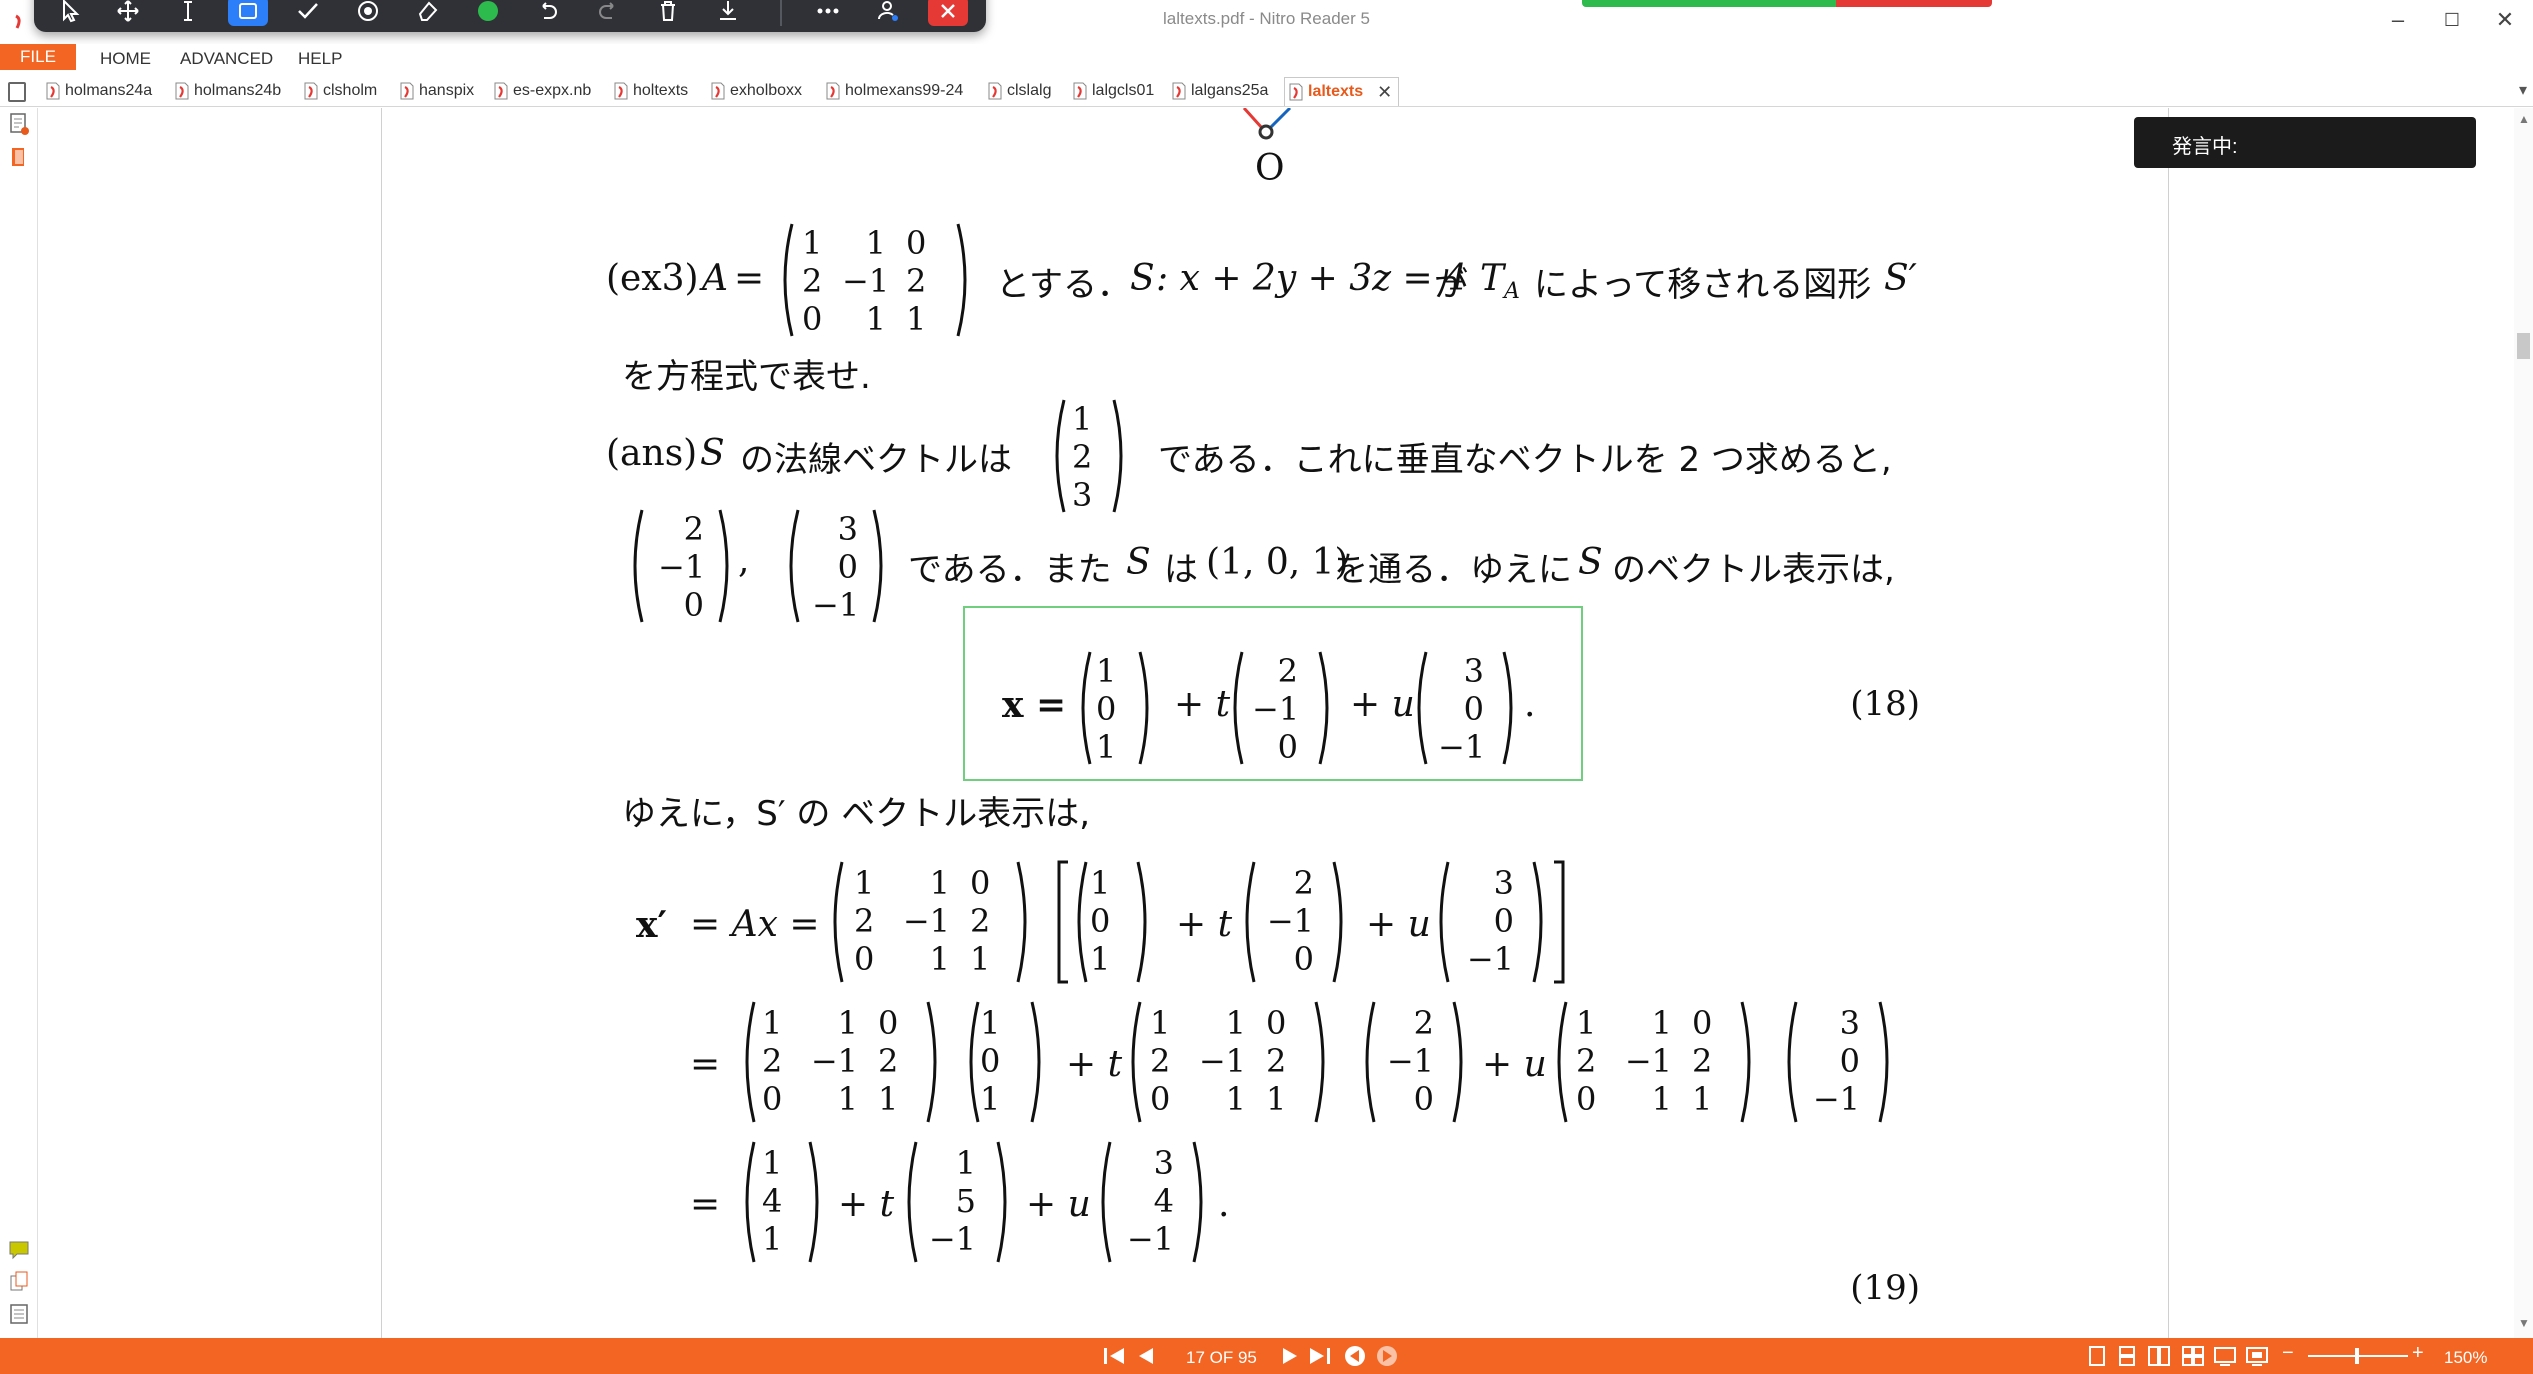 This screenshot has width=2533, height=1374. I want to click on scrollbar-thumb, so click(2523, 346).